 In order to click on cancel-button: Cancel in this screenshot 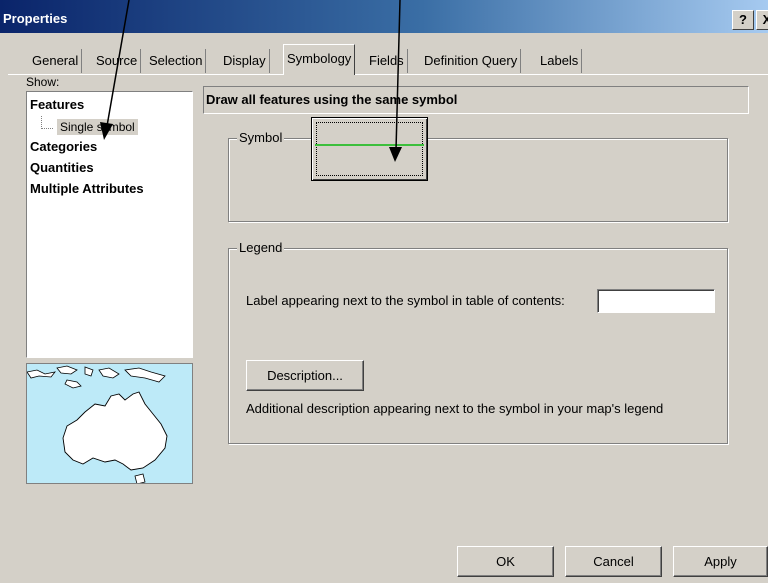, I will do `click(613, 561)`.